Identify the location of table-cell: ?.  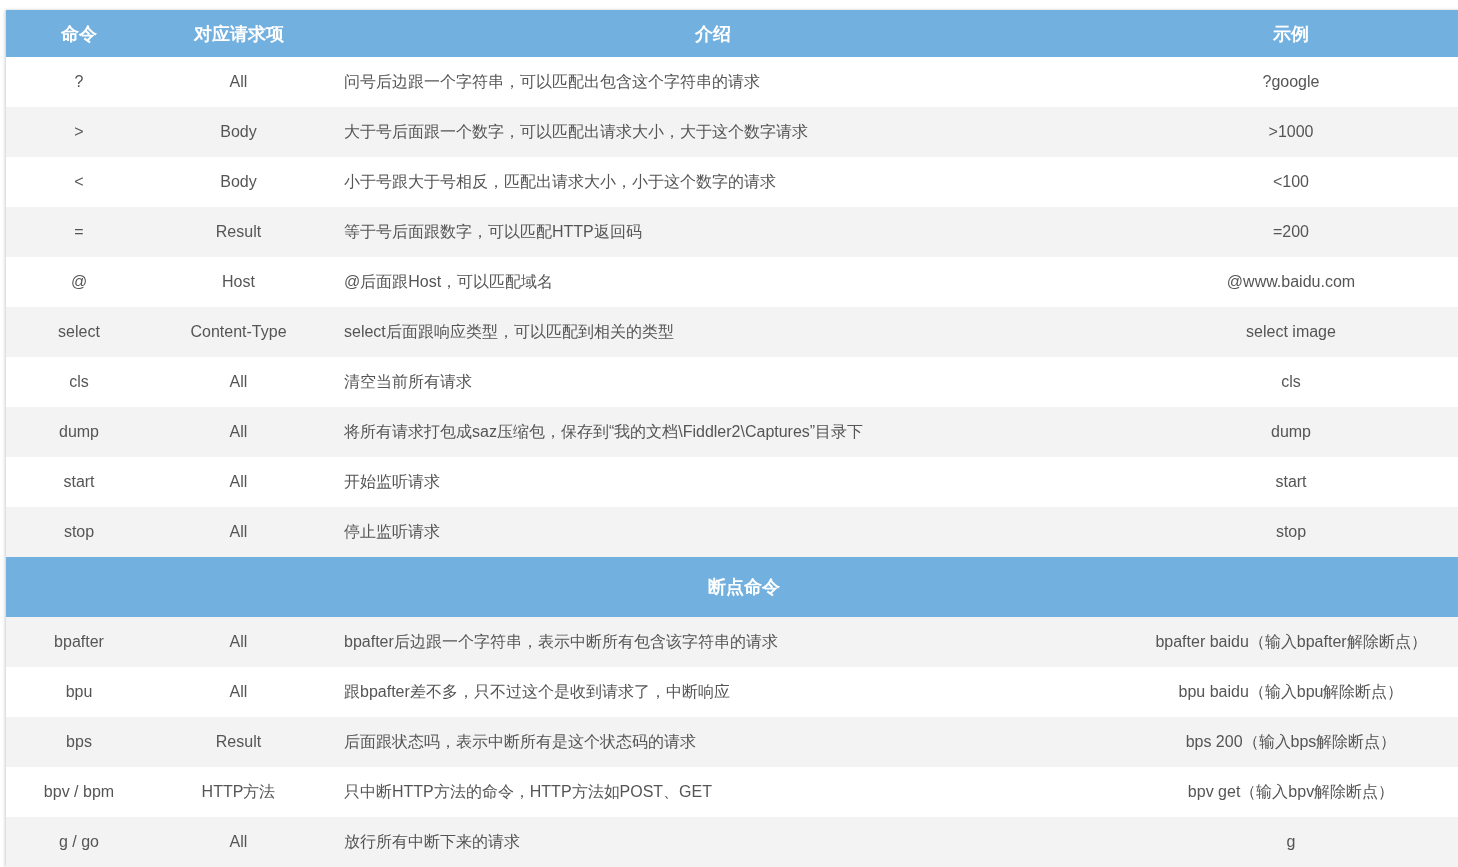
(79, 82).